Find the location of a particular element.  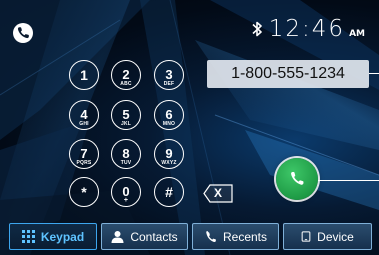

key-1: 1 is located at coordinates (84, 75).